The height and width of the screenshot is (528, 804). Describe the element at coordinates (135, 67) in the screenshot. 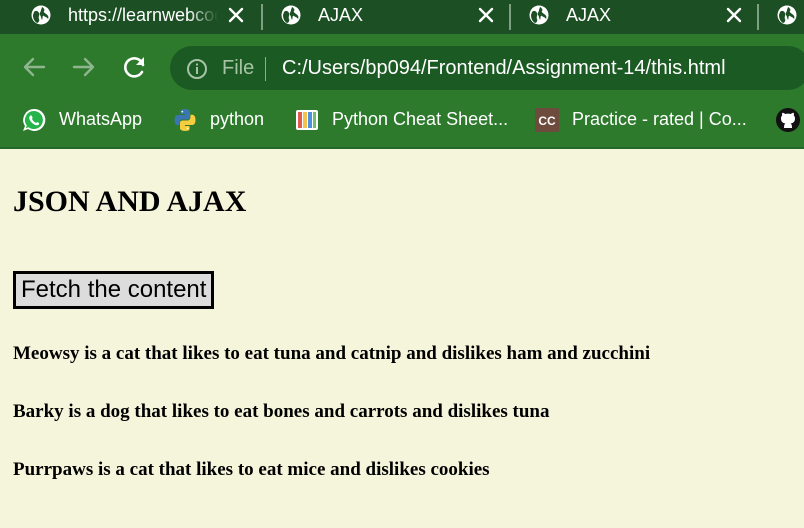

I see `reload-icon` at that location.